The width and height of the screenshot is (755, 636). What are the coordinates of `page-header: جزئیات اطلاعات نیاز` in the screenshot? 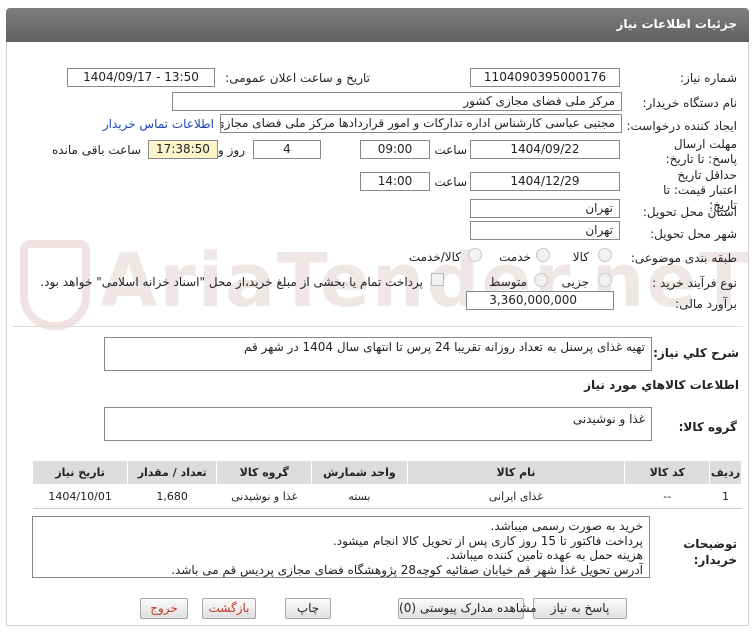 It's located at (377, 25).